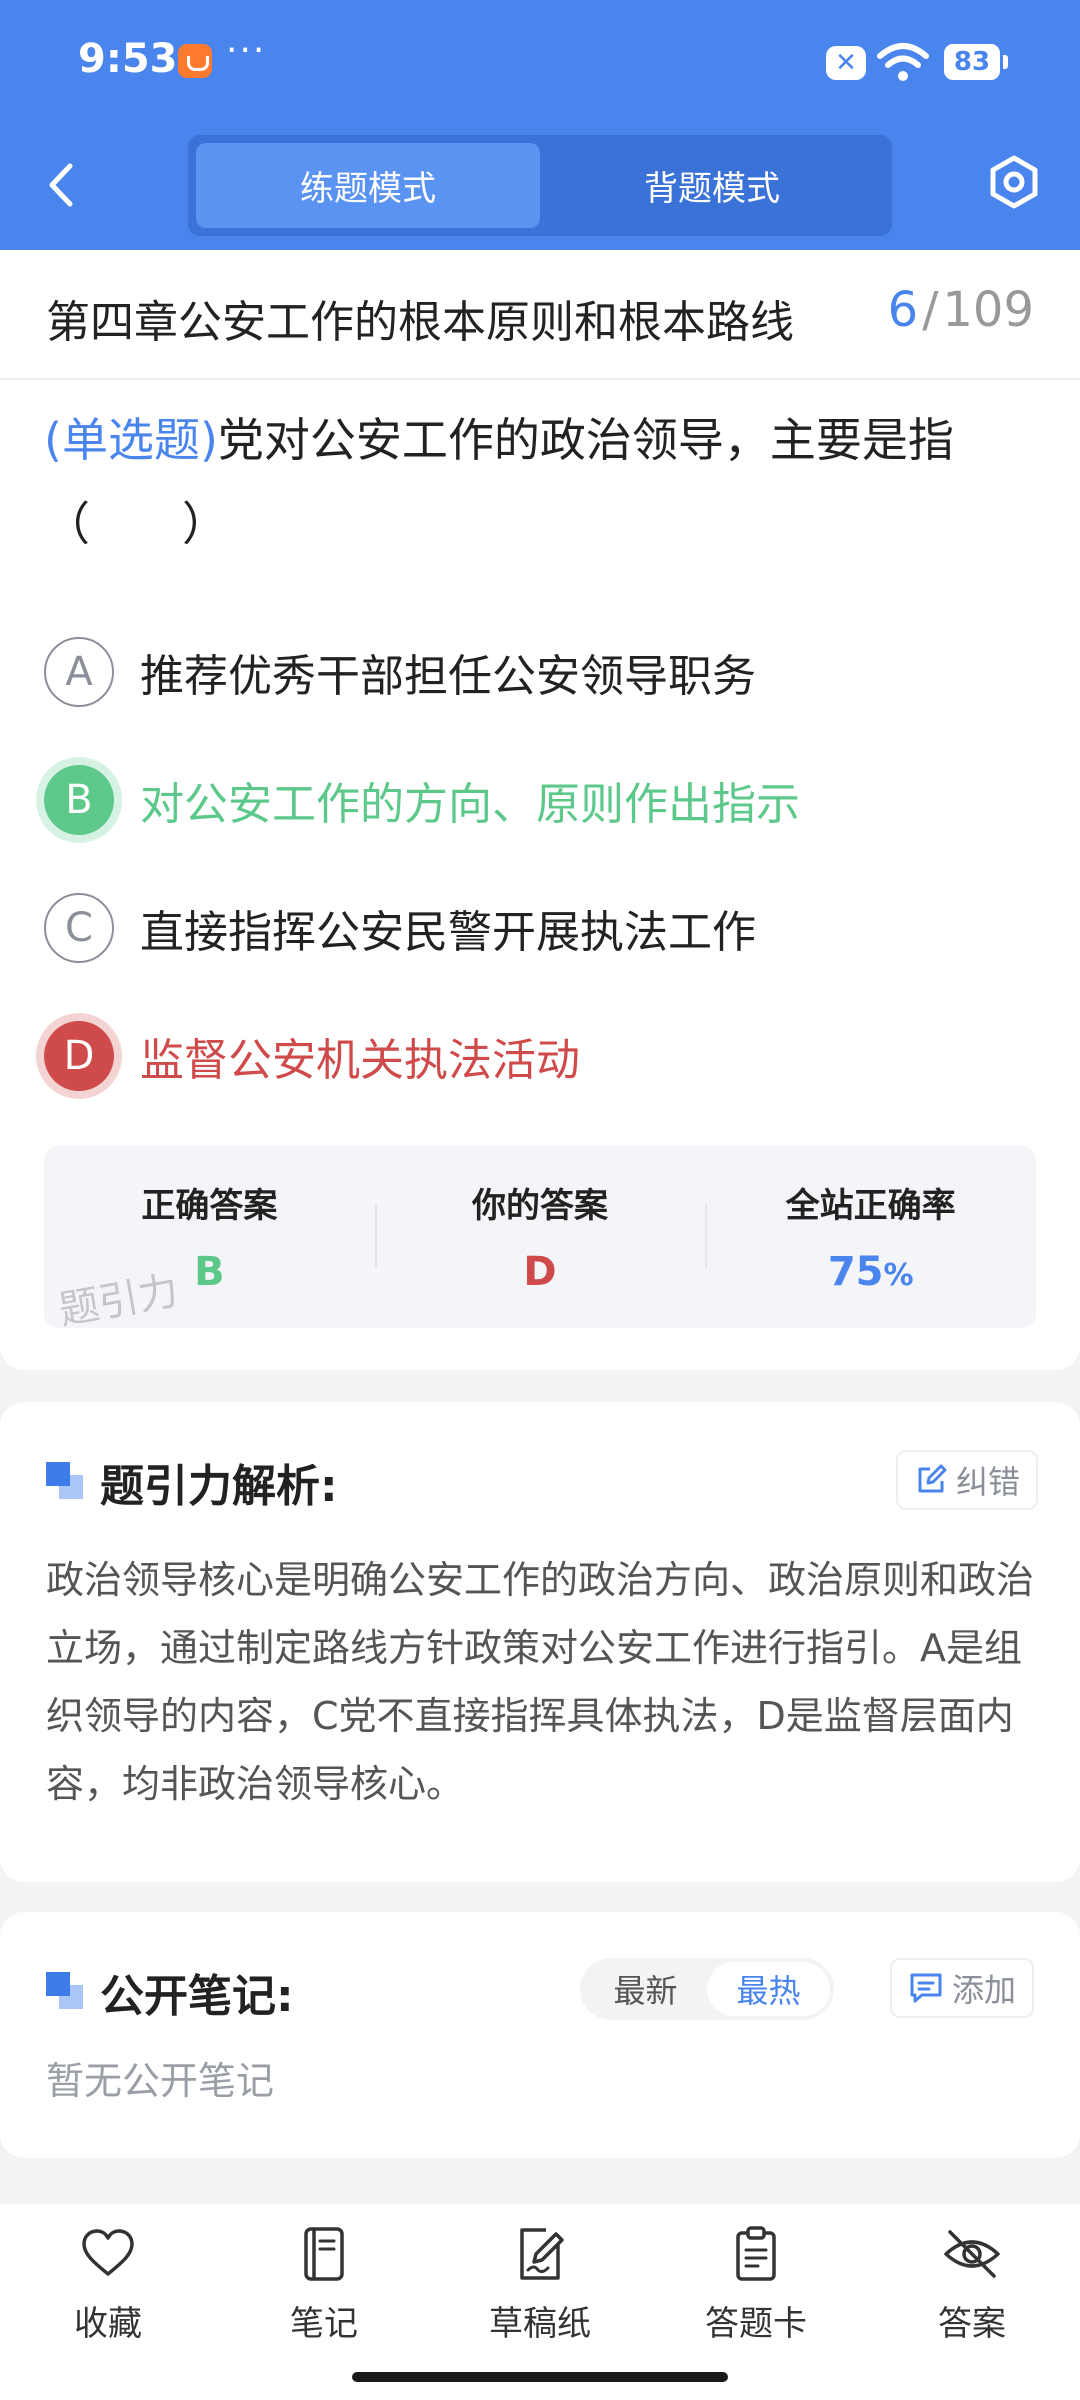  Describe the element at coordinates (79, 672) in the screenshot. I see `option-letter: A` at that location.